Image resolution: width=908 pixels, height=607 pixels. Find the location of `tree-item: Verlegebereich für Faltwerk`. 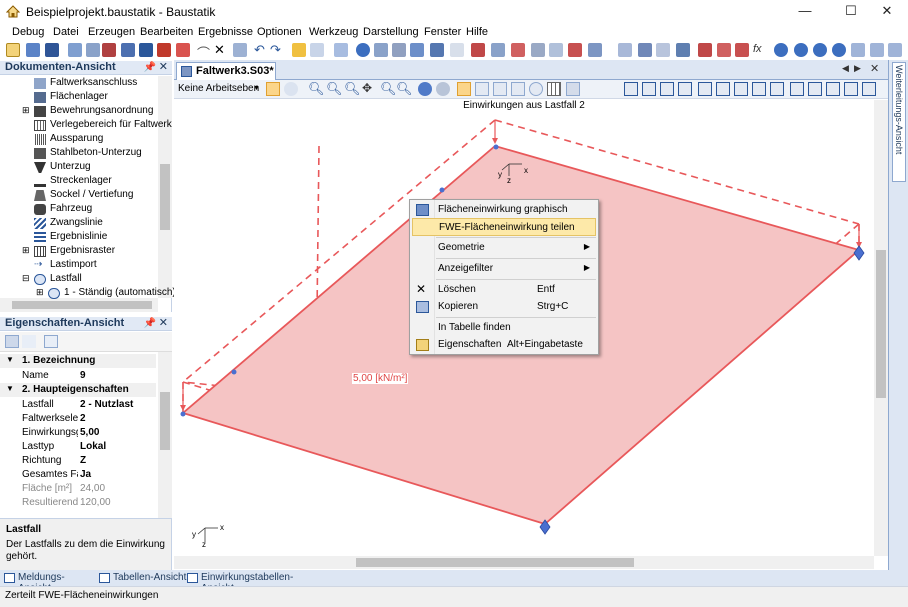

tree-item: Verlegebereich für Faltwerk is located at coordinates (86, 125).